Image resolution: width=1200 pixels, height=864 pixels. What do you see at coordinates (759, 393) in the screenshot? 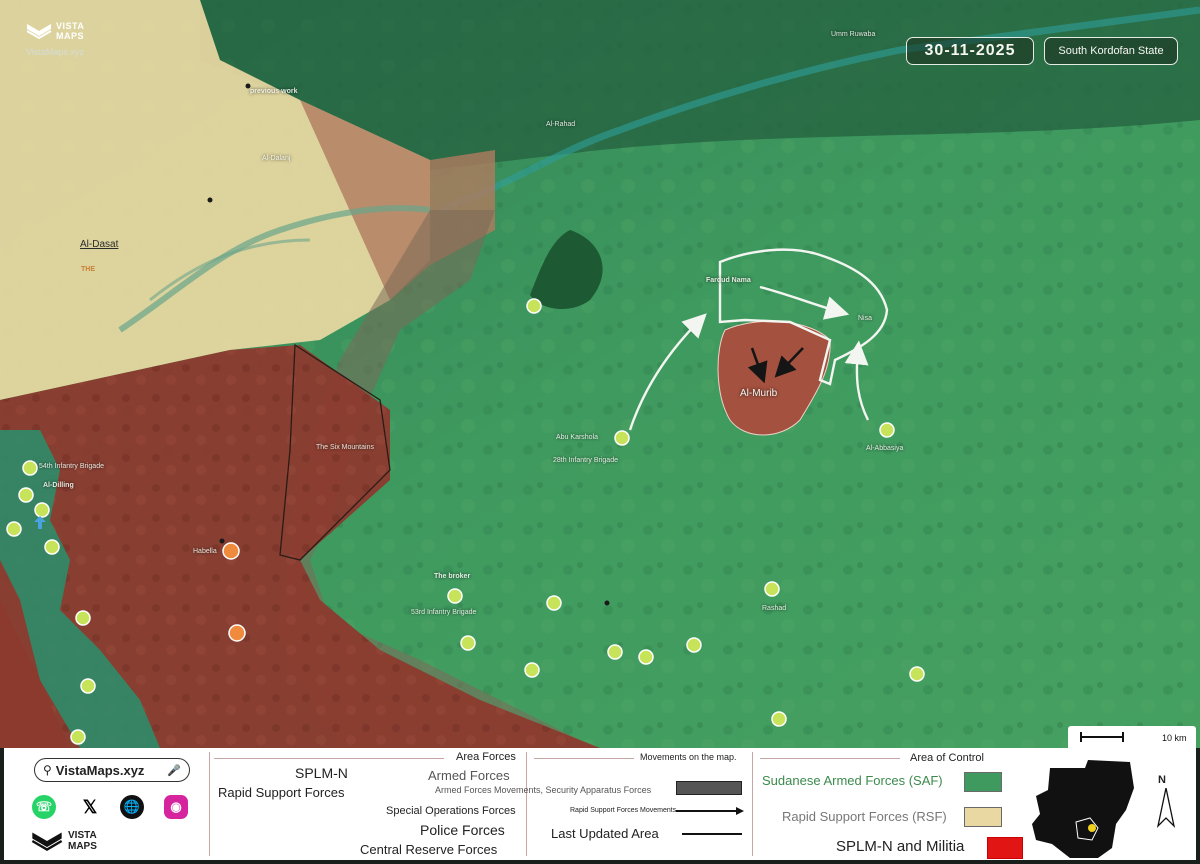
I see `label-al-murib: Al-Murib` at bounding box center [759, 393].